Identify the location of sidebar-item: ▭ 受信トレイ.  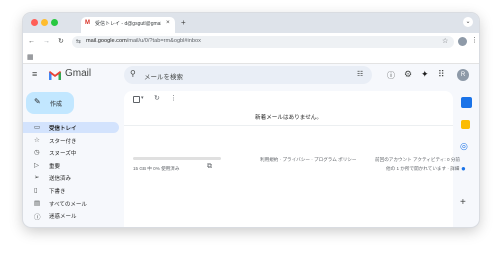
(71, 127).